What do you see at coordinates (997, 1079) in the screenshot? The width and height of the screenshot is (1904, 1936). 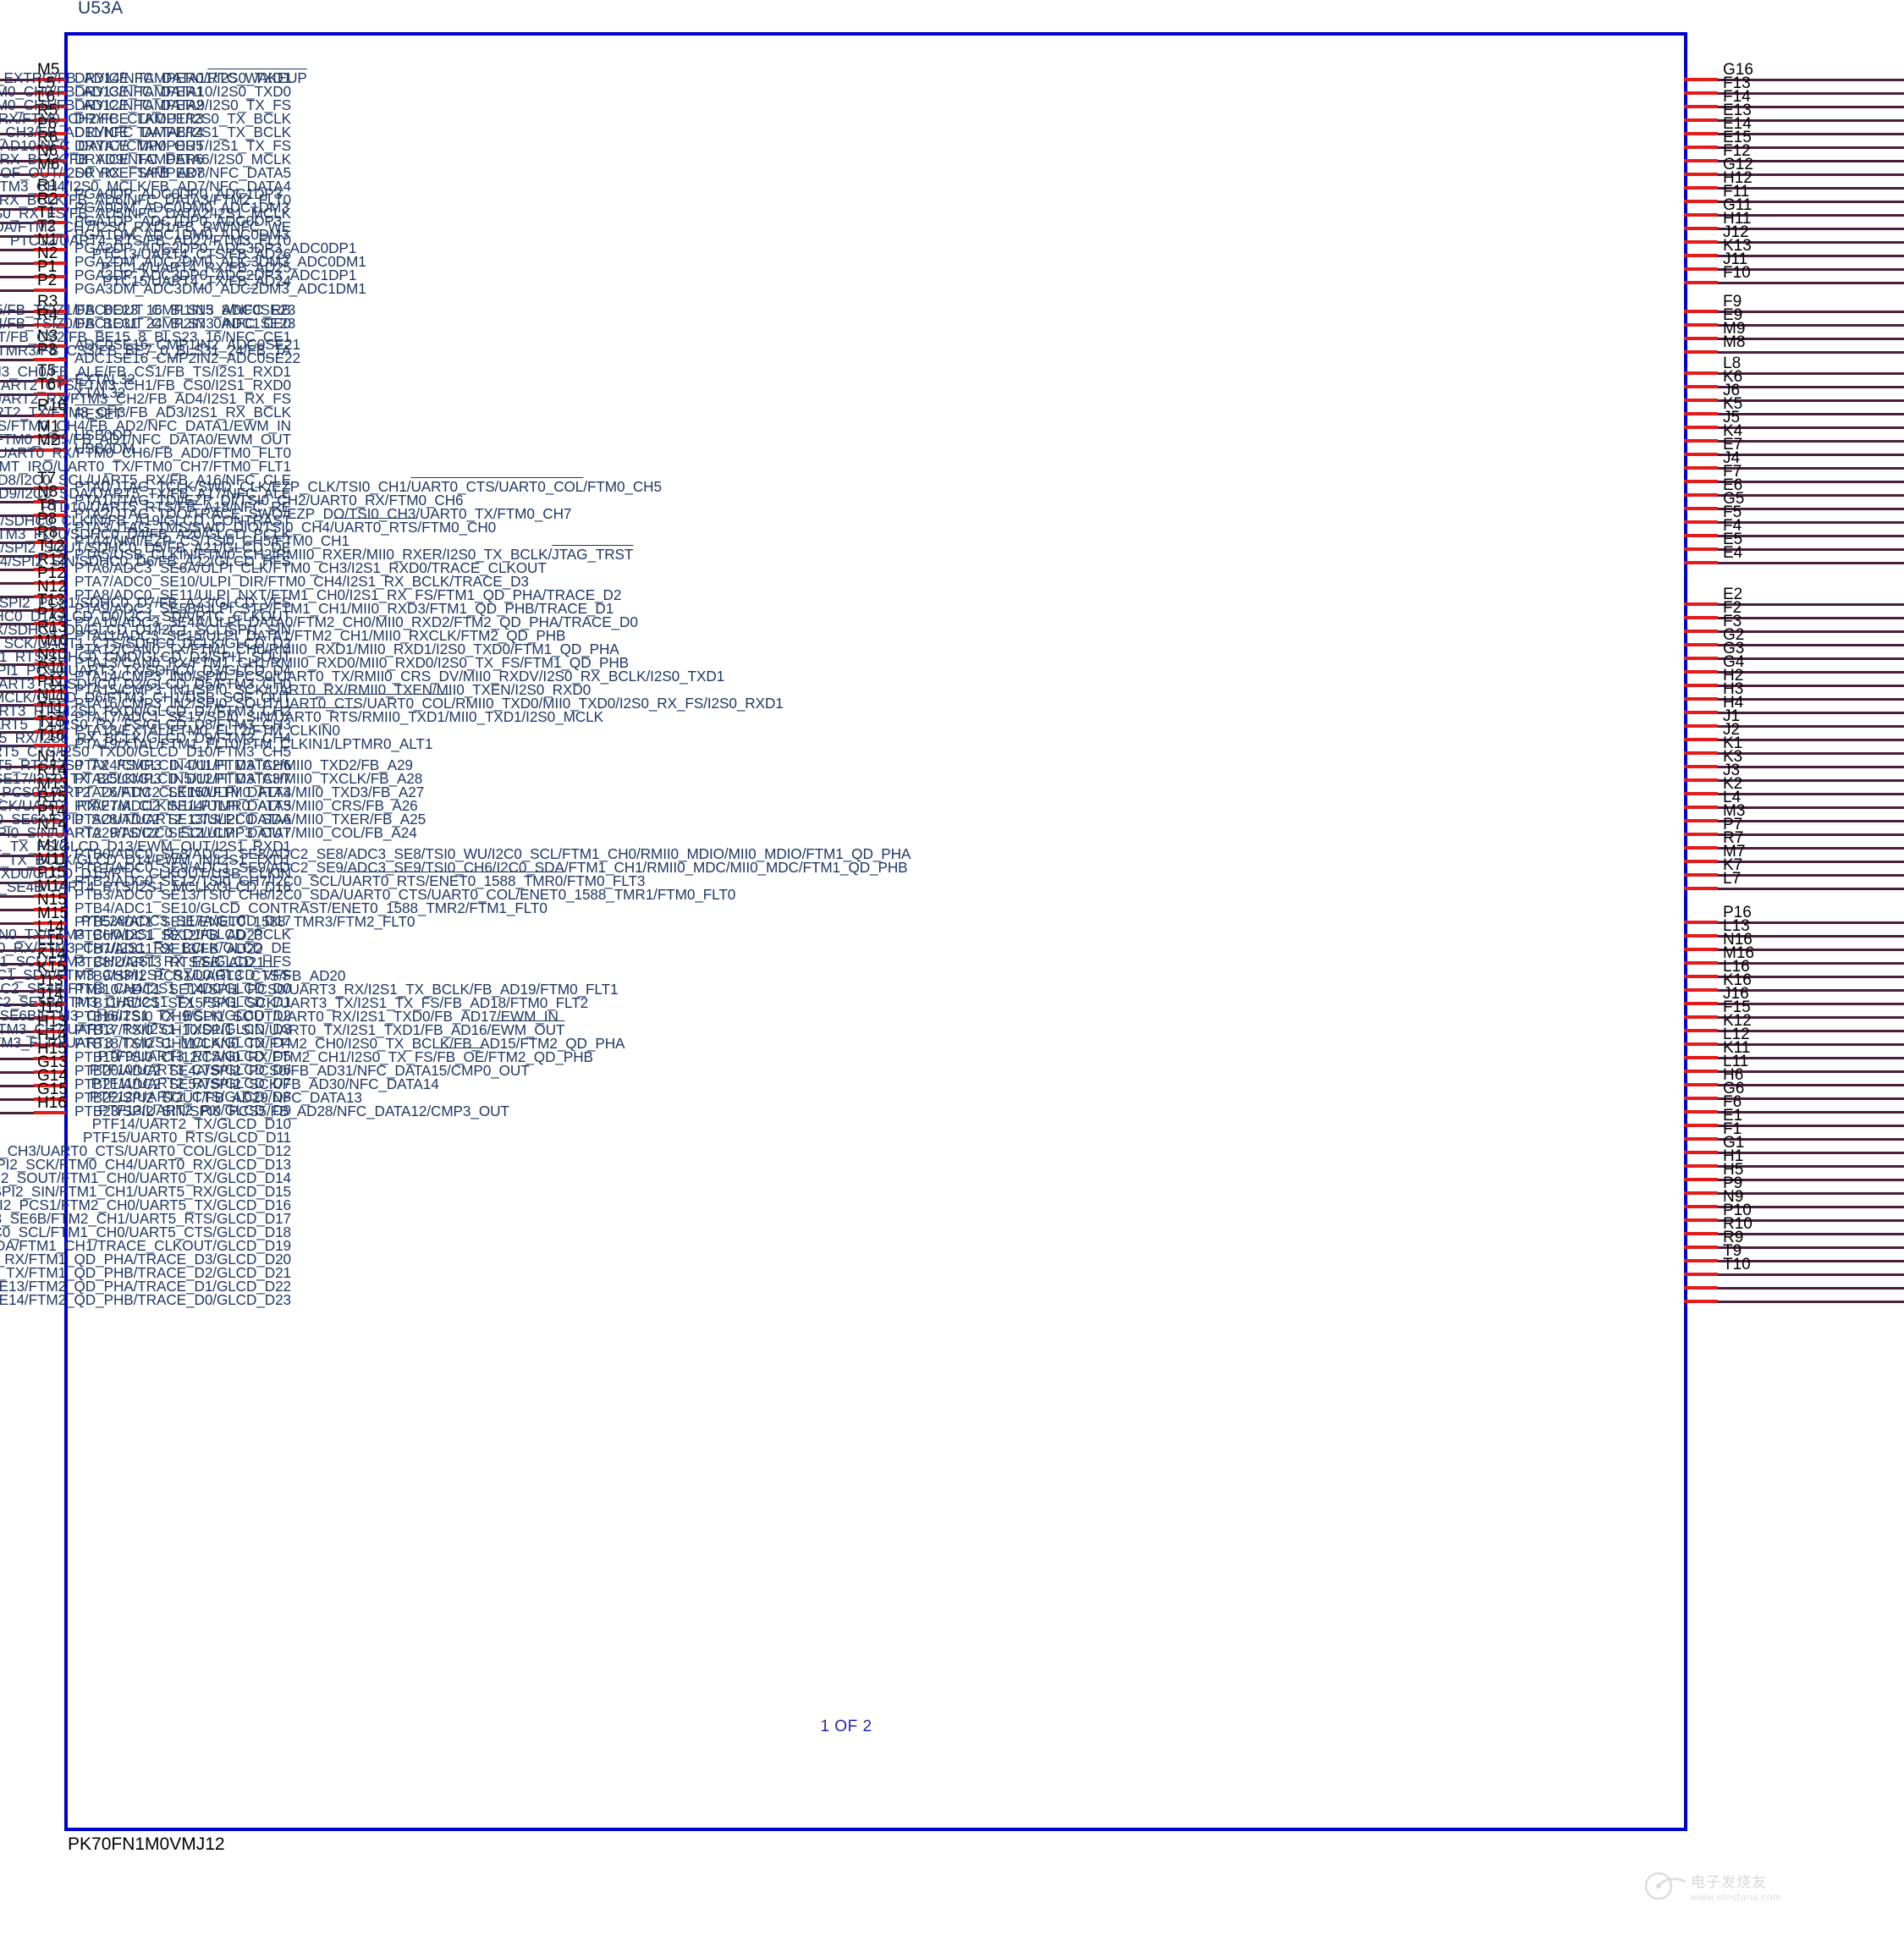 I see `pin-row: H6 PTF11/UART2_RTS/GLCD_D7` at bounding box center [997, 1079].